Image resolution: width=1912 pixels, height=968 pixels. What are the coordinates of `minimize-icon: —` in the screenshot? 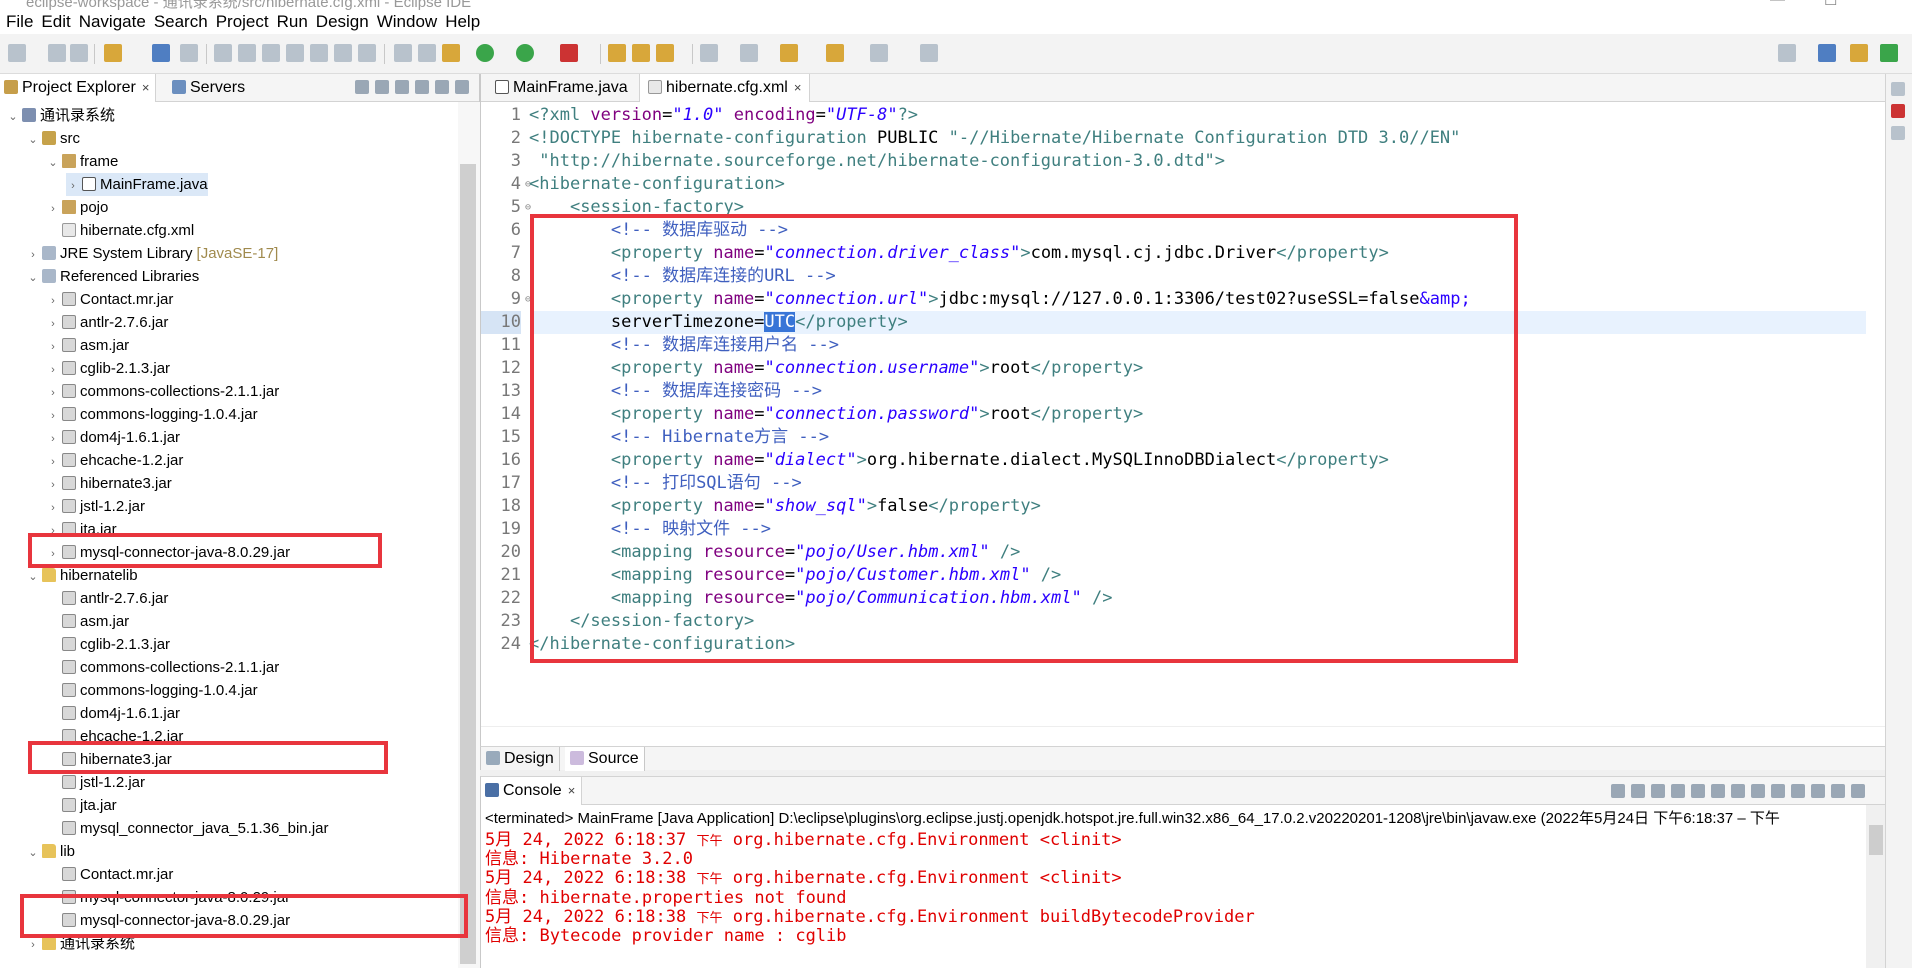 It's located at (1777, 4).